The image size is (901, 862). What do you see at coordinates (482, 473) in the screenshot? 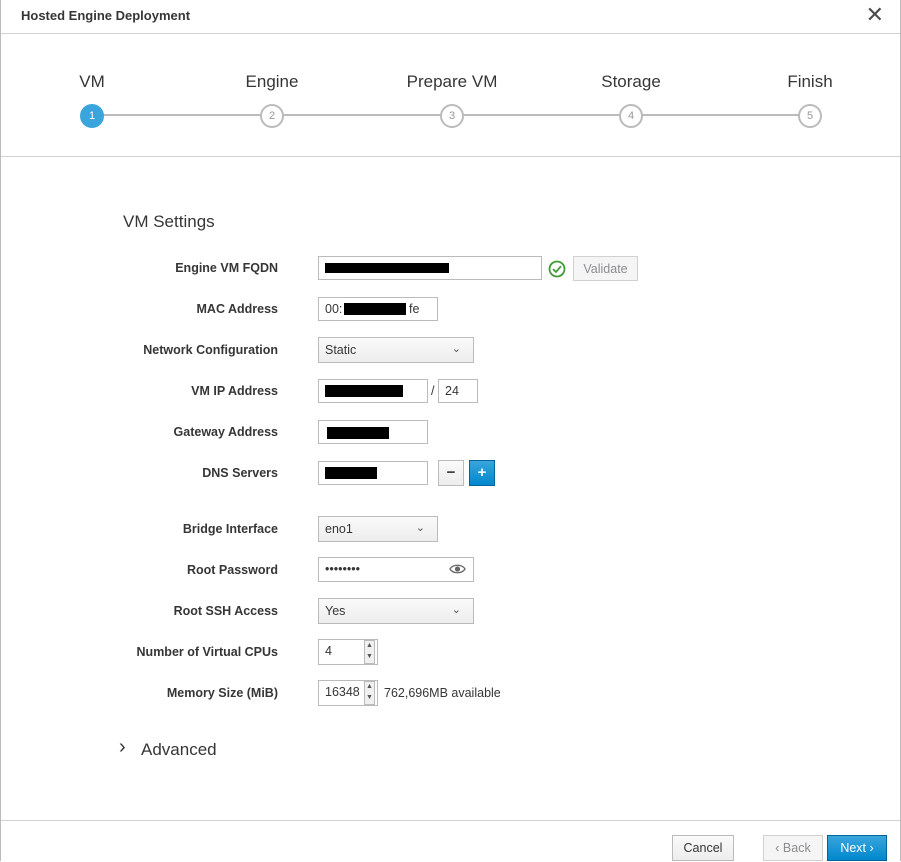
I see `add-dns-button: +` at bounding box center [482, 473].